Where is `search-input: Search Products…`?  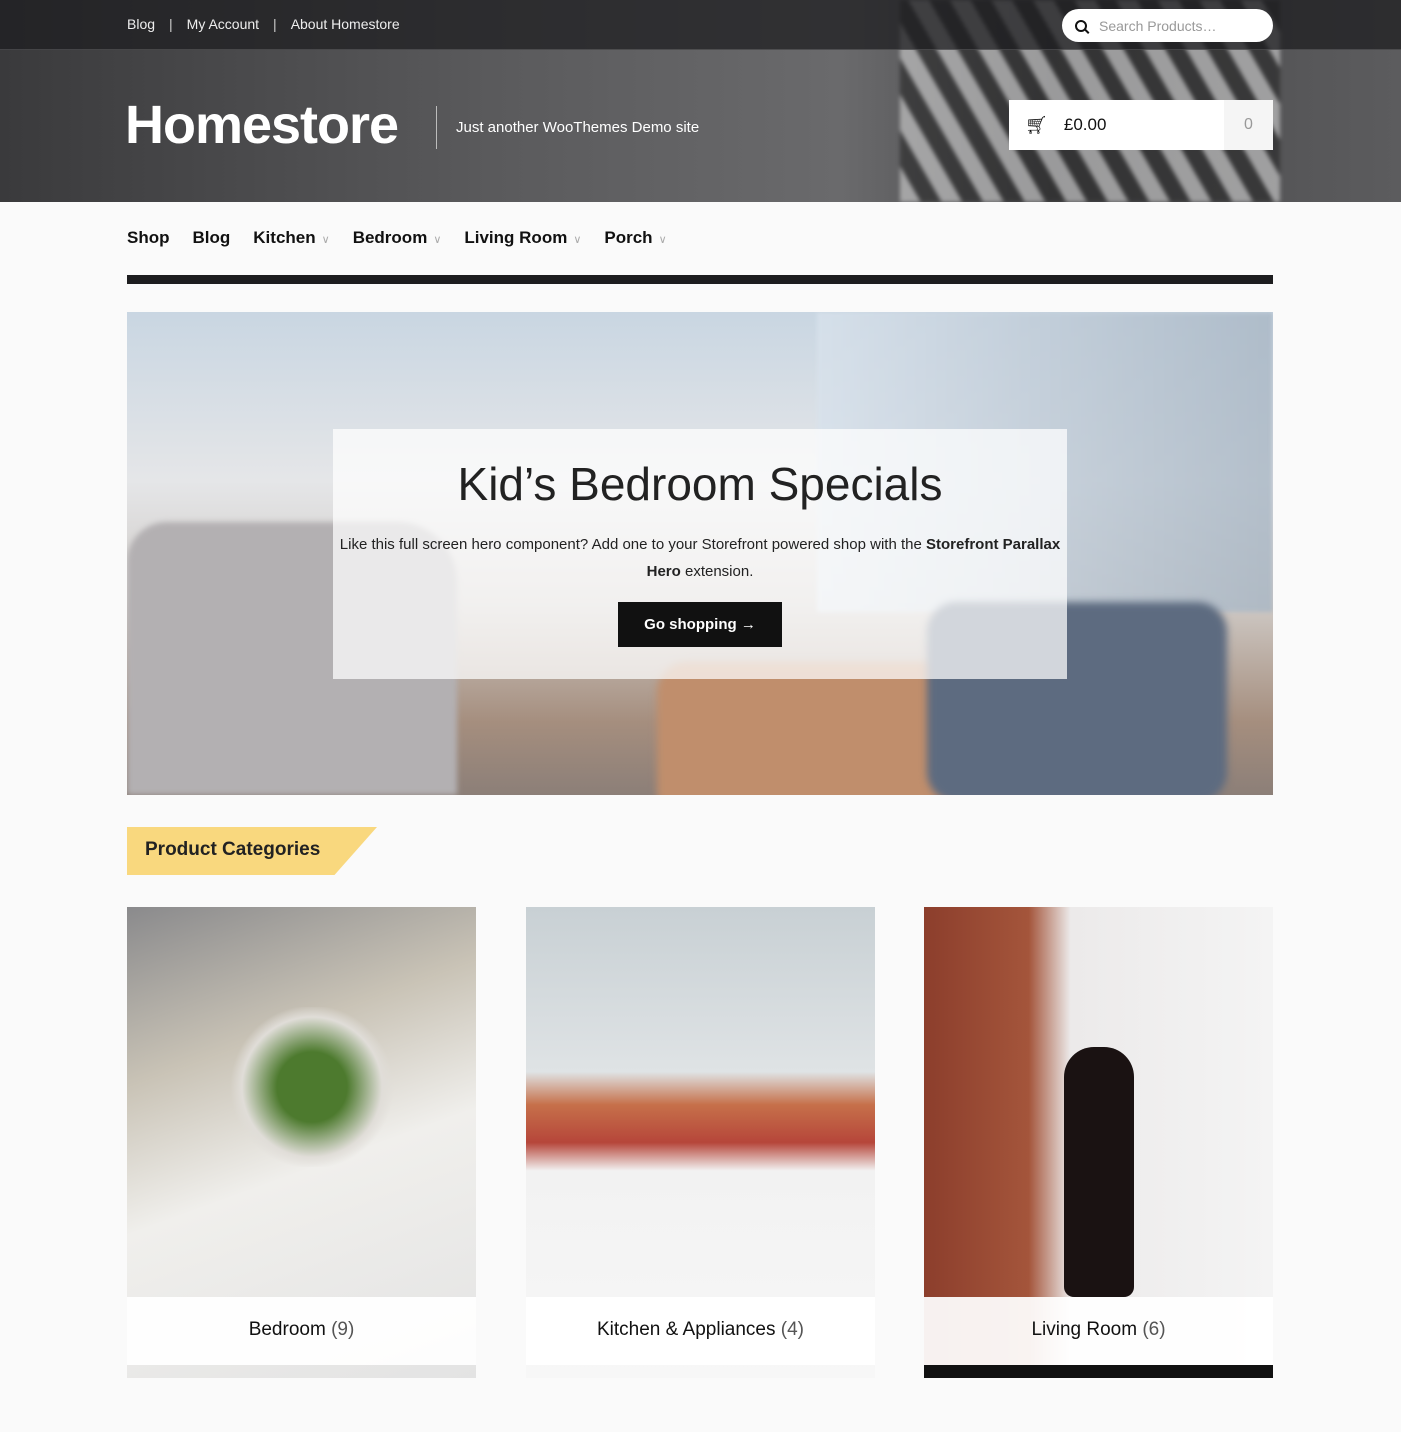
search-input: Search Products… is located at coordinates (1167, 25).